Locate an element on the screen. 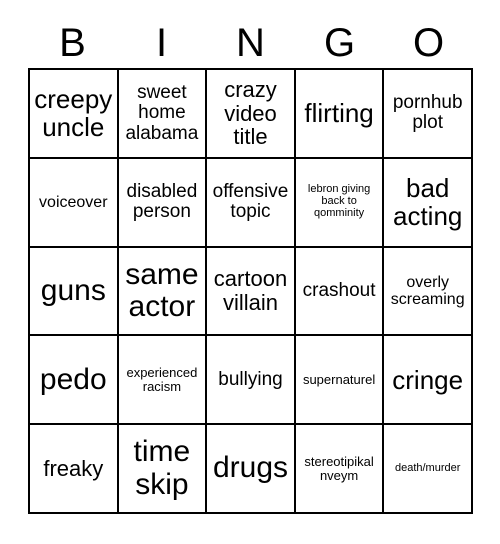 The image size is (500, 544). bingo-cell-label: freaky is located at coordinates (73, 468).